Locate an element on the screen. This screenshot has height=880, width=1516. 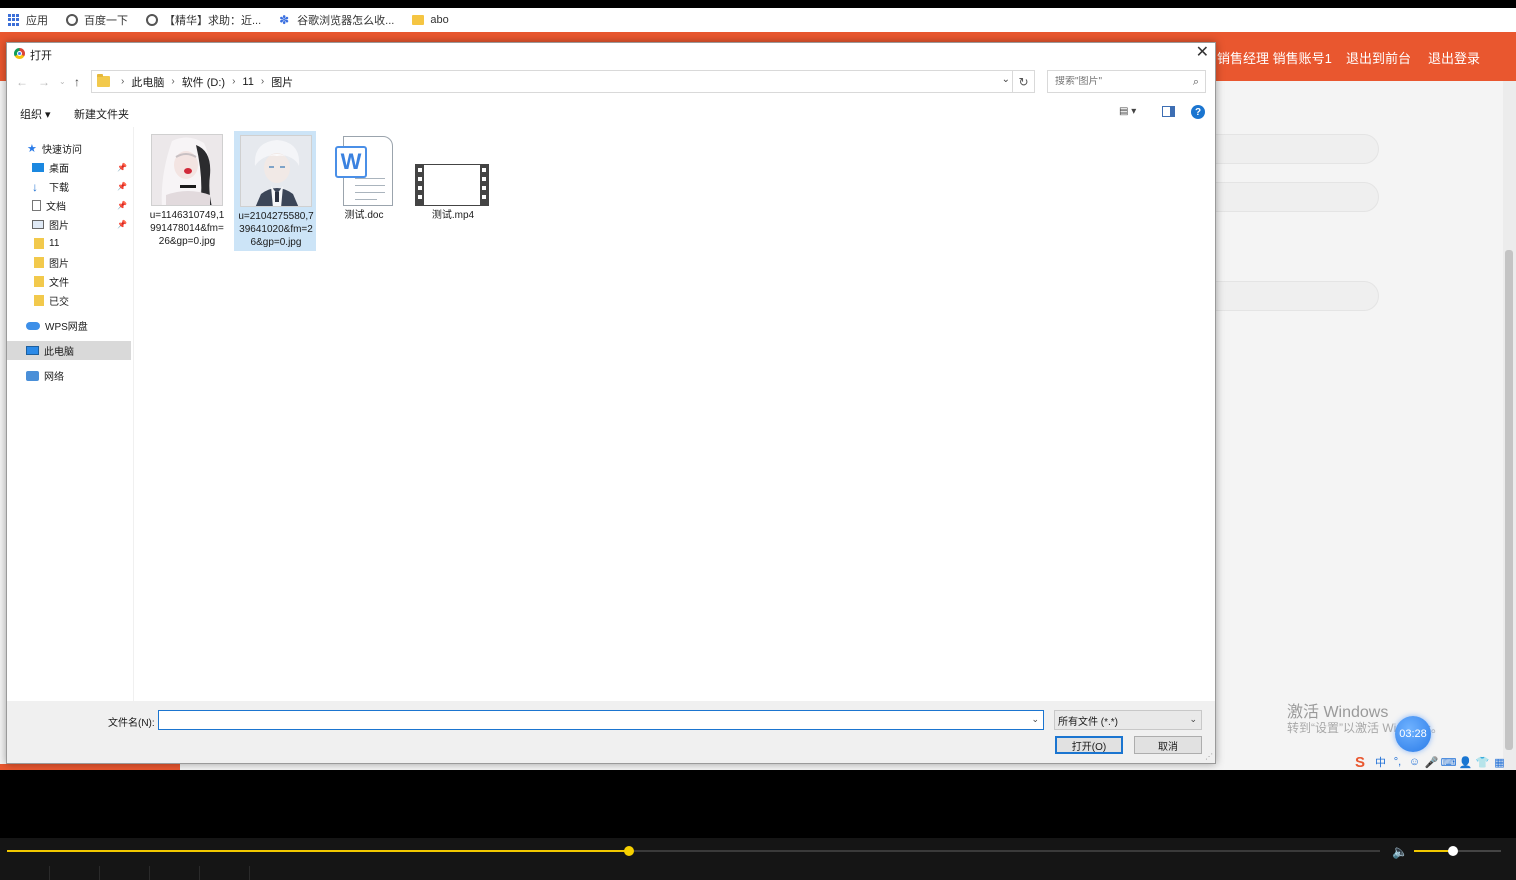
progress-handle is located at coordinates (629, 851).